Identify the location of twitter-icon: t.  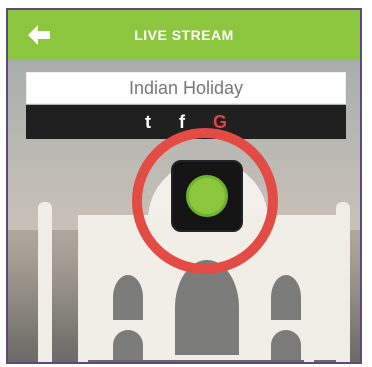
(148, 122).